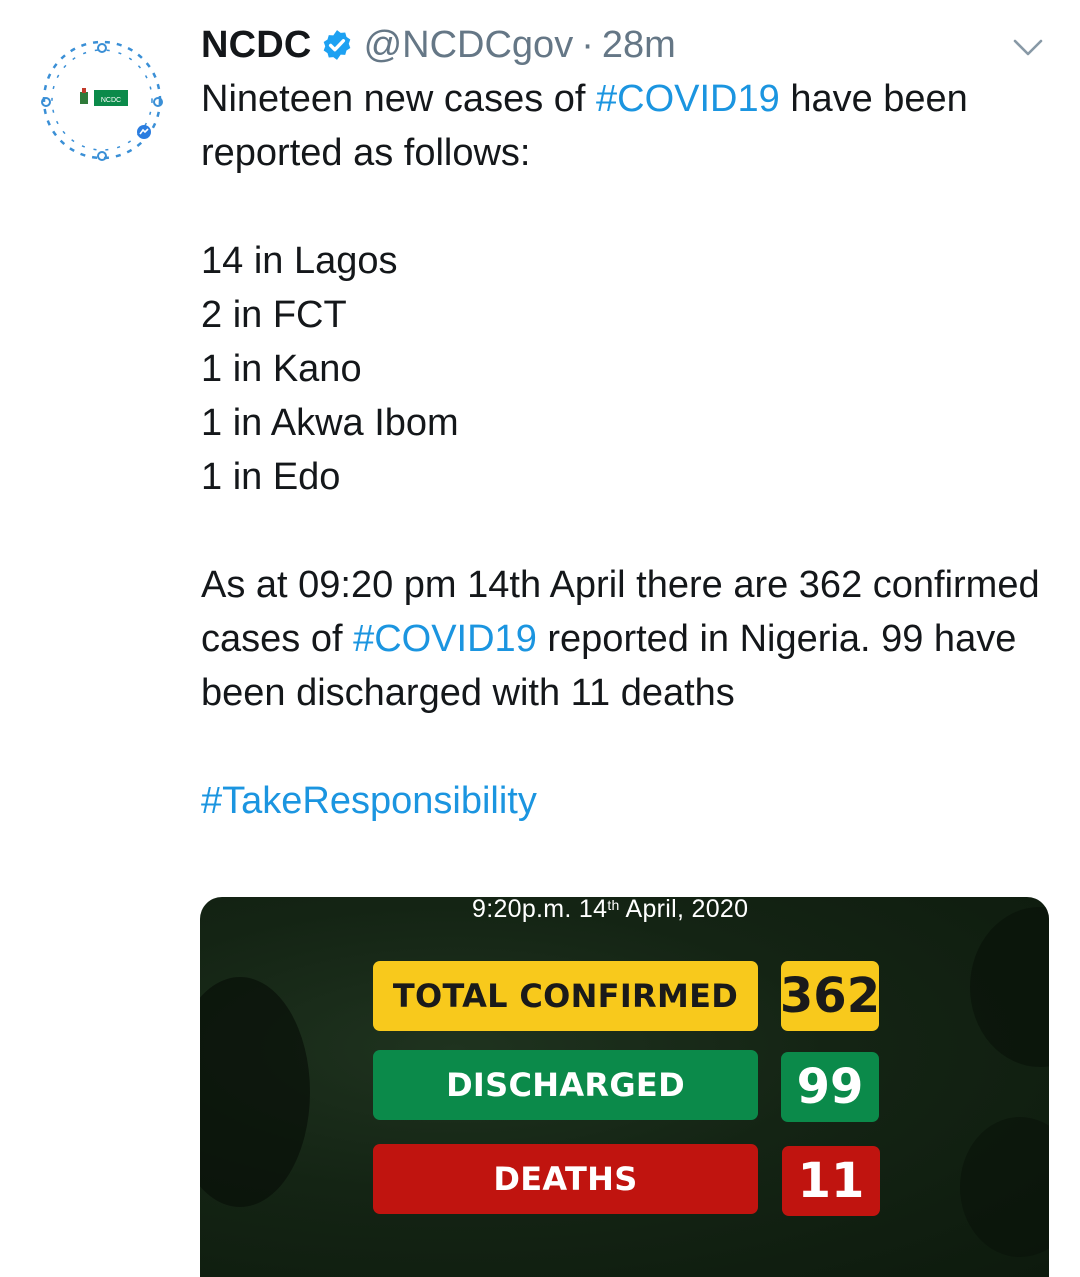 This screenshot has height=1277, width=1080. Describe the element at coordinates (330, 423) in the screenshot. I see `case-line: 1 in Akwa Ibom` at that location.